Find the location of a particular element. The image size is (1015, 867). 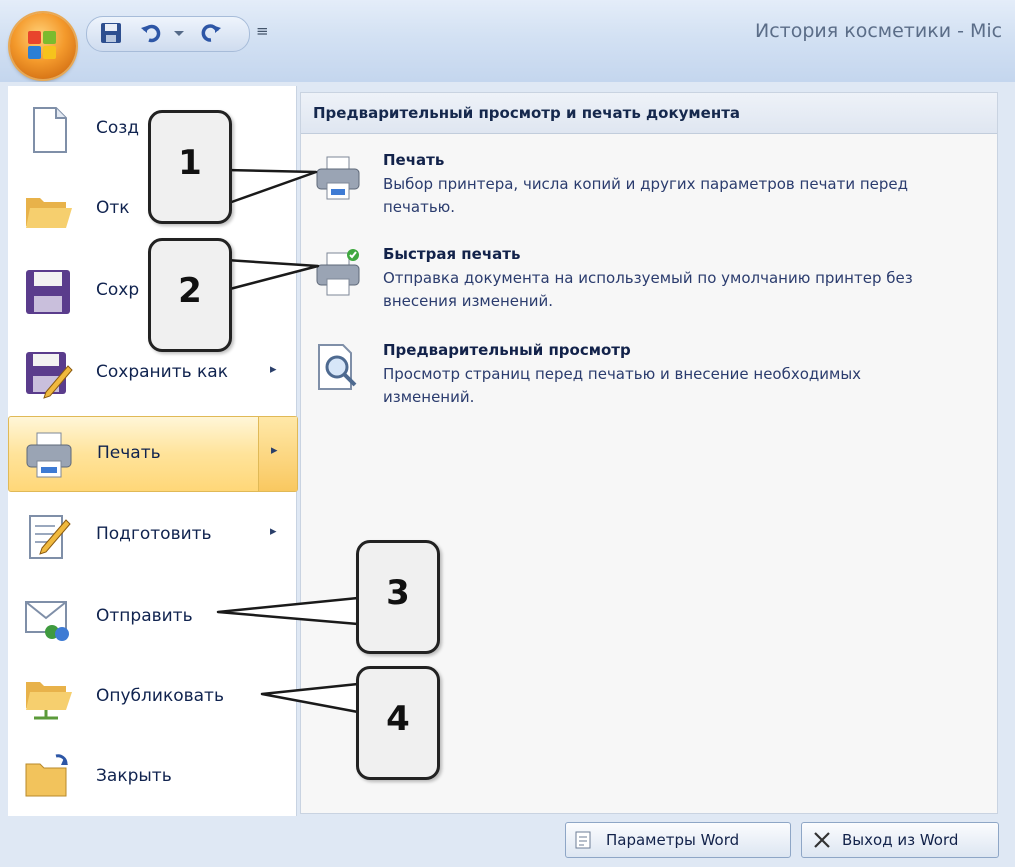

callout-1: 1 is located at coordinates (190, 167).